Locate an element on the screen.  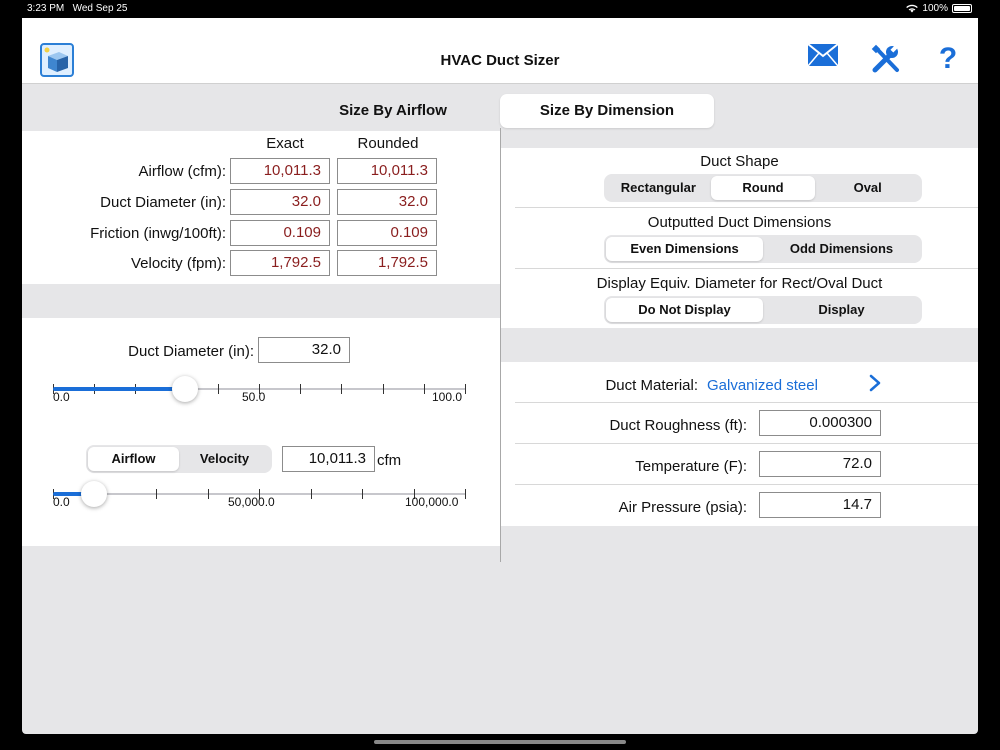
roughness-input: 0.000300 is located at coordinates (820, 423).